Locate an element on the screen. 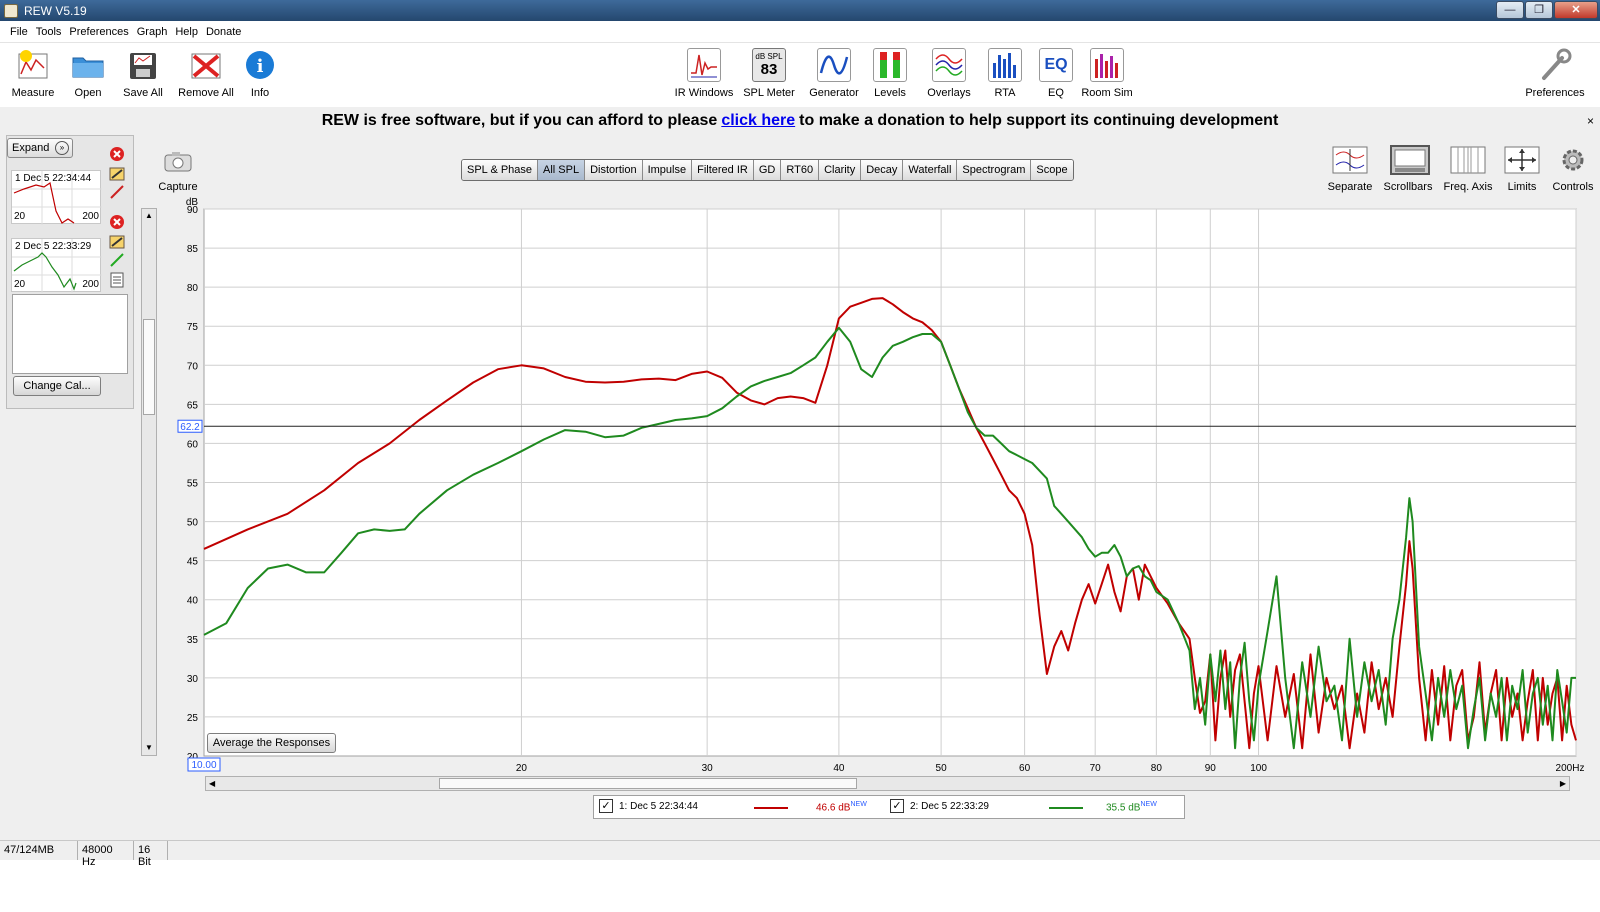  remove-all-button: Remove All is located at coordinates (206, 73).